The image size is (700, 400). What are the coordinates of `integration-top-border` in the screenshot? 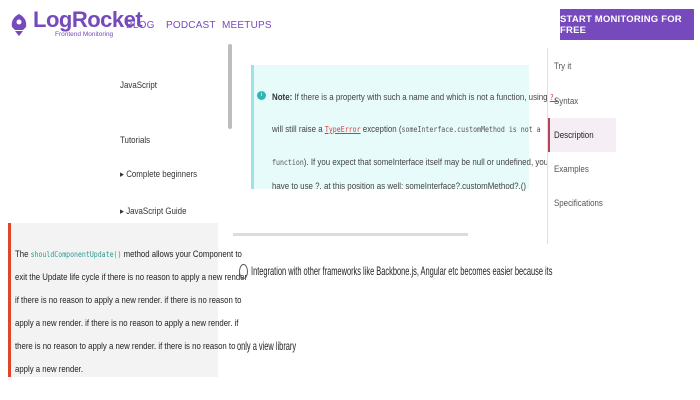 It's located at (350, 234).